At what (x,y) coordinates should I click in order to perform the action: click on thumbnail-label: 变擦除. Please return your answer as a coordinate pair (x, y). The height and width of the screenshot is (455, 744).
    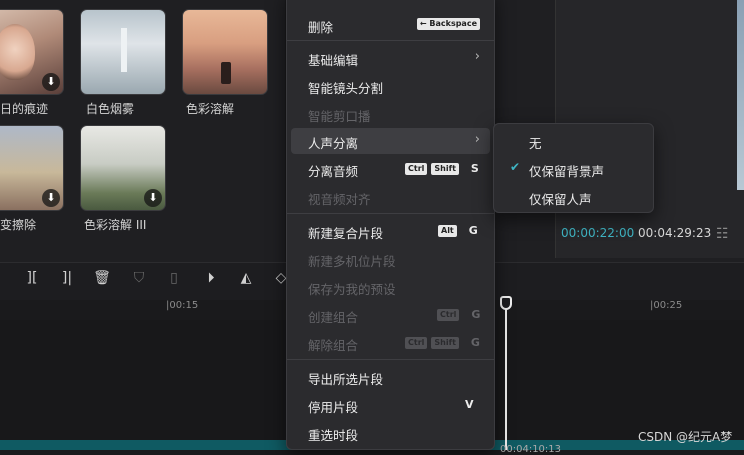
    Looking at the image, I should click on (18, 225).